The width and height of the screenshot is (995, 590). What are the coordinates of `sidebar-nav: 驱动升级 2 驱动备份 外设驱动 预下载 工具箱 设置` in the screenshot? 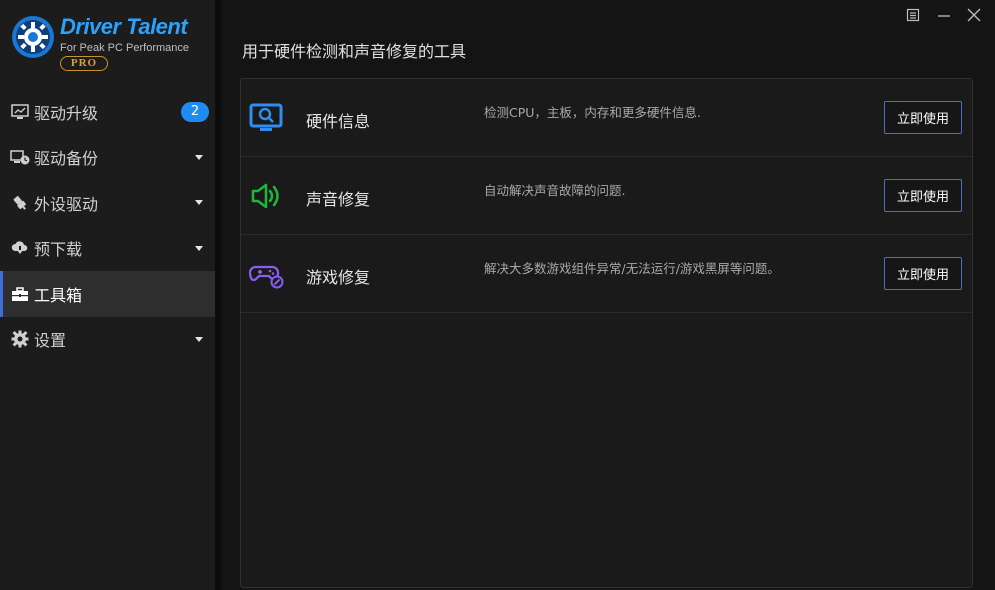 It's located at (107, 225).